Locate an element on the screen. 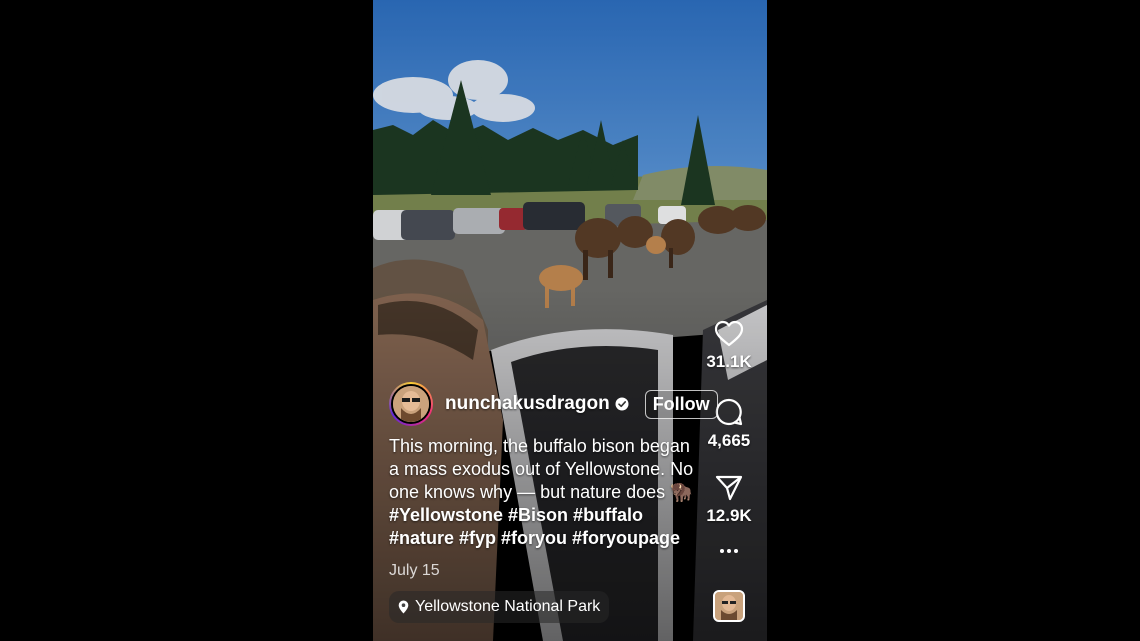  more-icon is located at coordinates (729, 551).